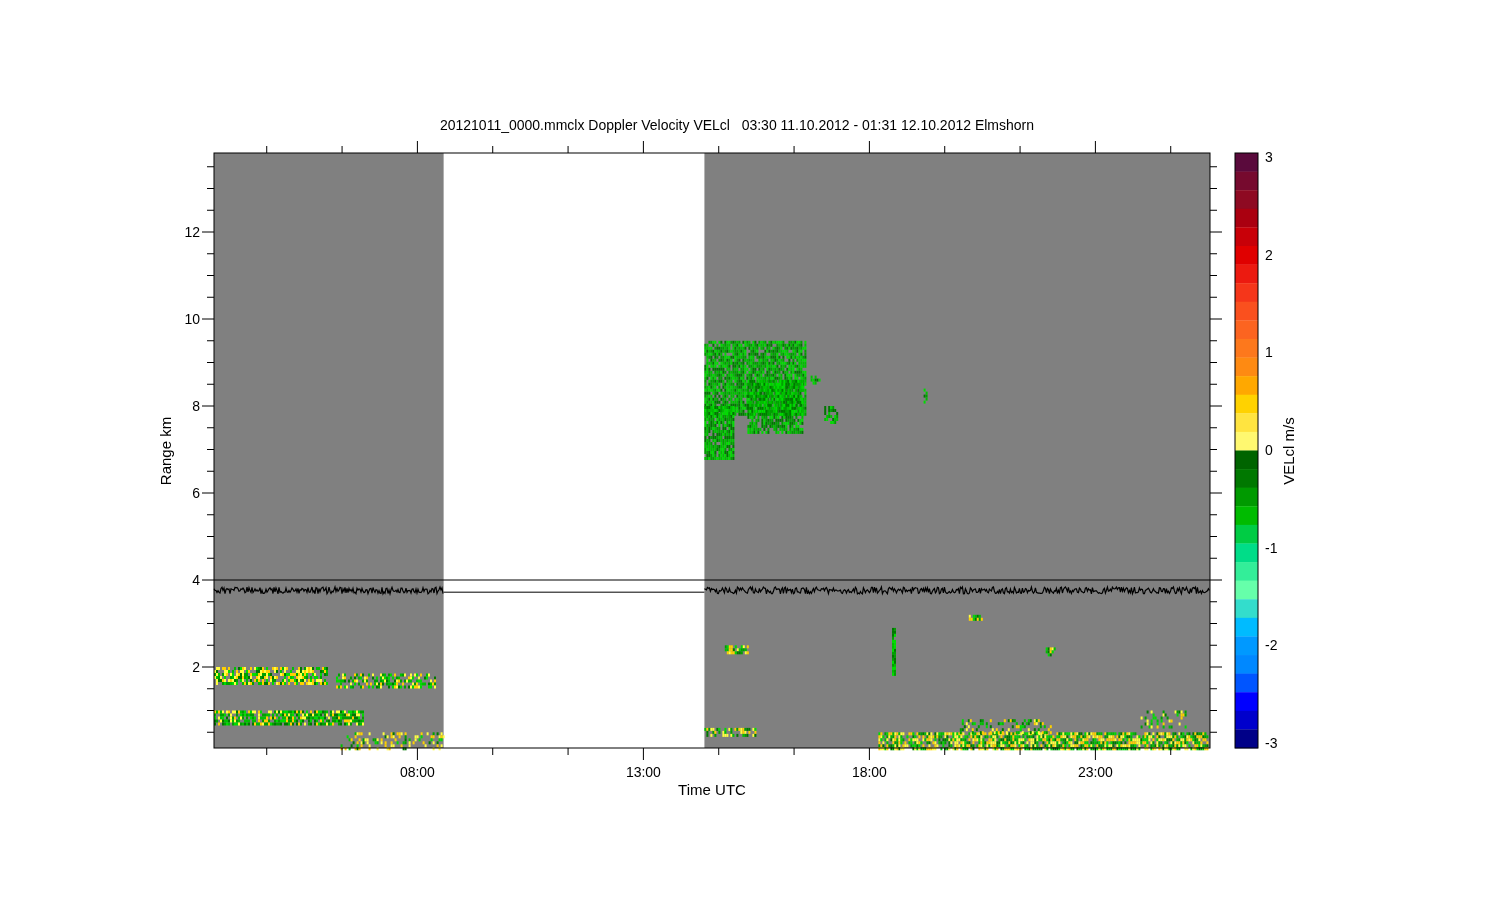 The width and height of the screenshot is (1500, 900). Describe the element at coordinates (643, 772) in the screenshot. I see `x-tick-label: 13:00` at that location.